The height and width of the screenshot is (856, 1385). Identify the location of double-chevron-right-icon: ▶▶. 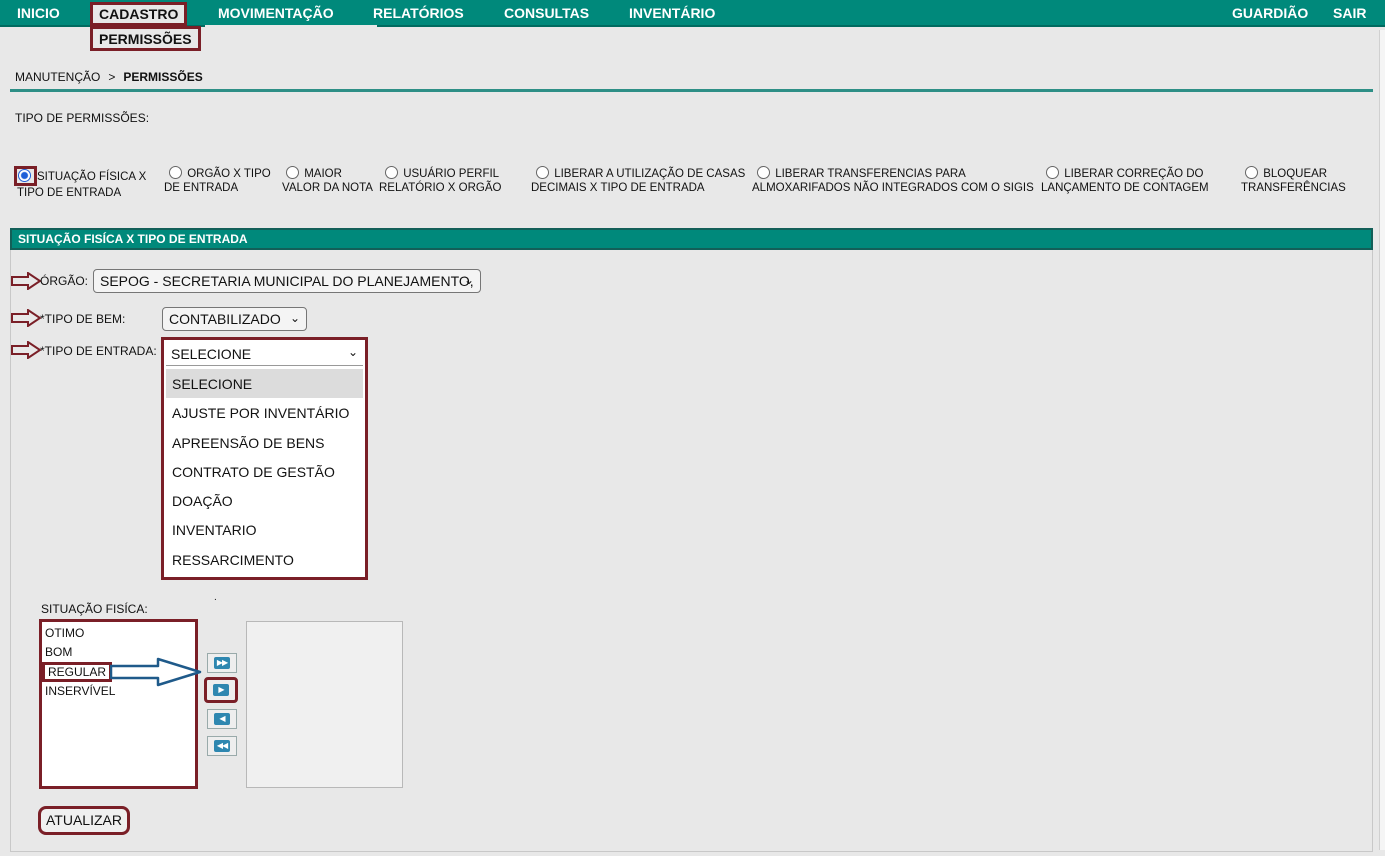
(222, 663).